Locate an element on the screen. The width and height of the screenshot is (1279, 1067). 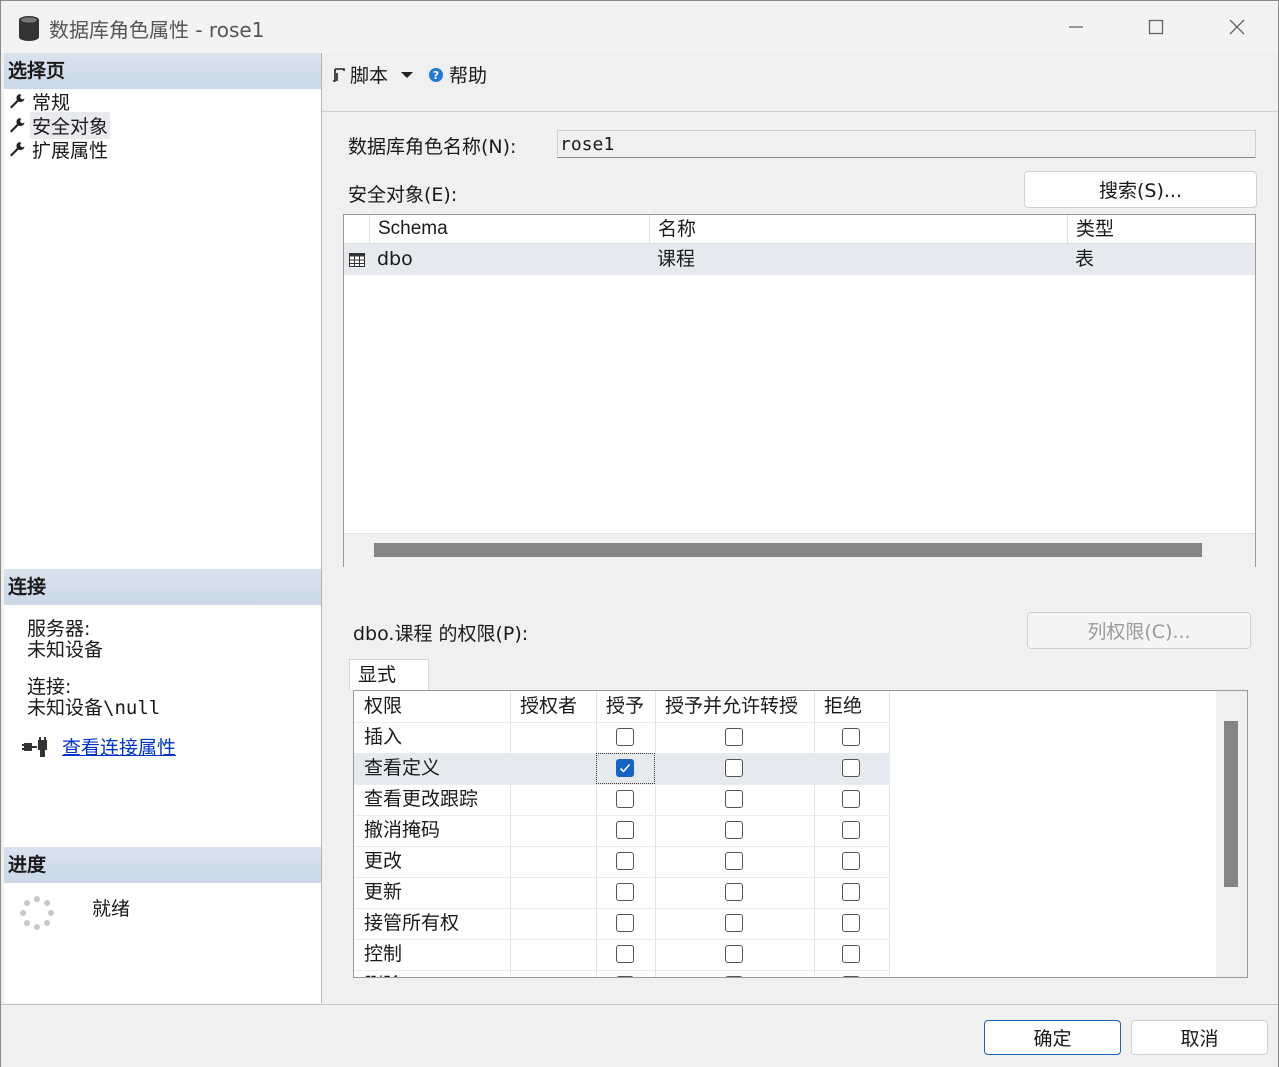
cancel-button: 取消 is located at coordinates (1199, 1037).